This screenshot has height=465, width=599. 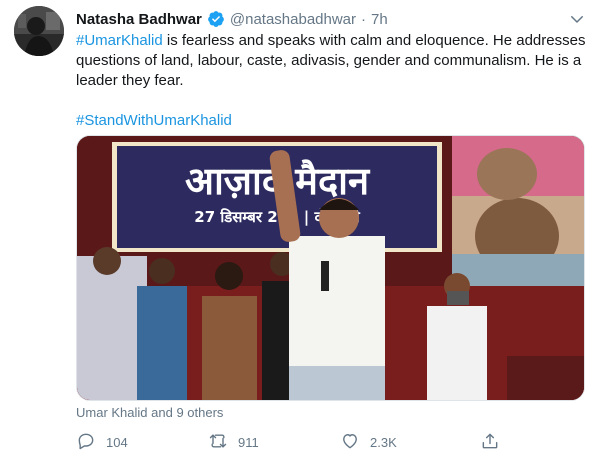 What do you see at coordinates (577, 19) in the screenshot?
I see `chevron-down-icon` at bounding box center [577, 19].